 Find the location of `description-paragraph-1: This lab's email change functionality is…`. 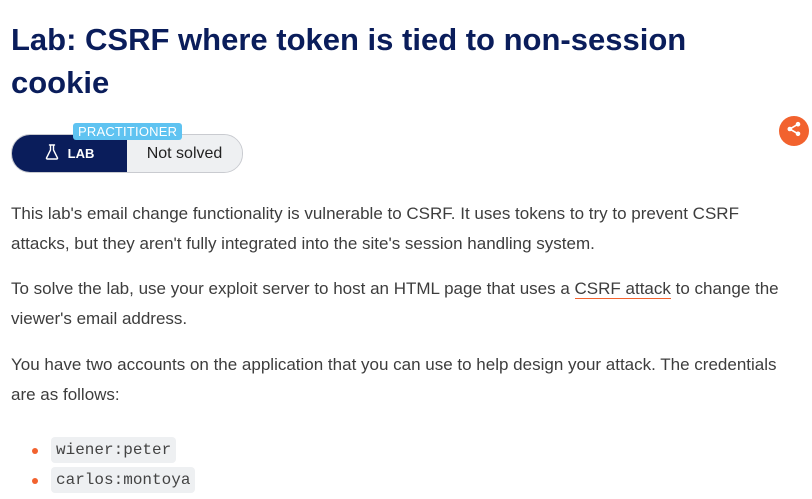

description-paragraph-1: This lab's email change functionality is… is located at coordinates (375, 228).